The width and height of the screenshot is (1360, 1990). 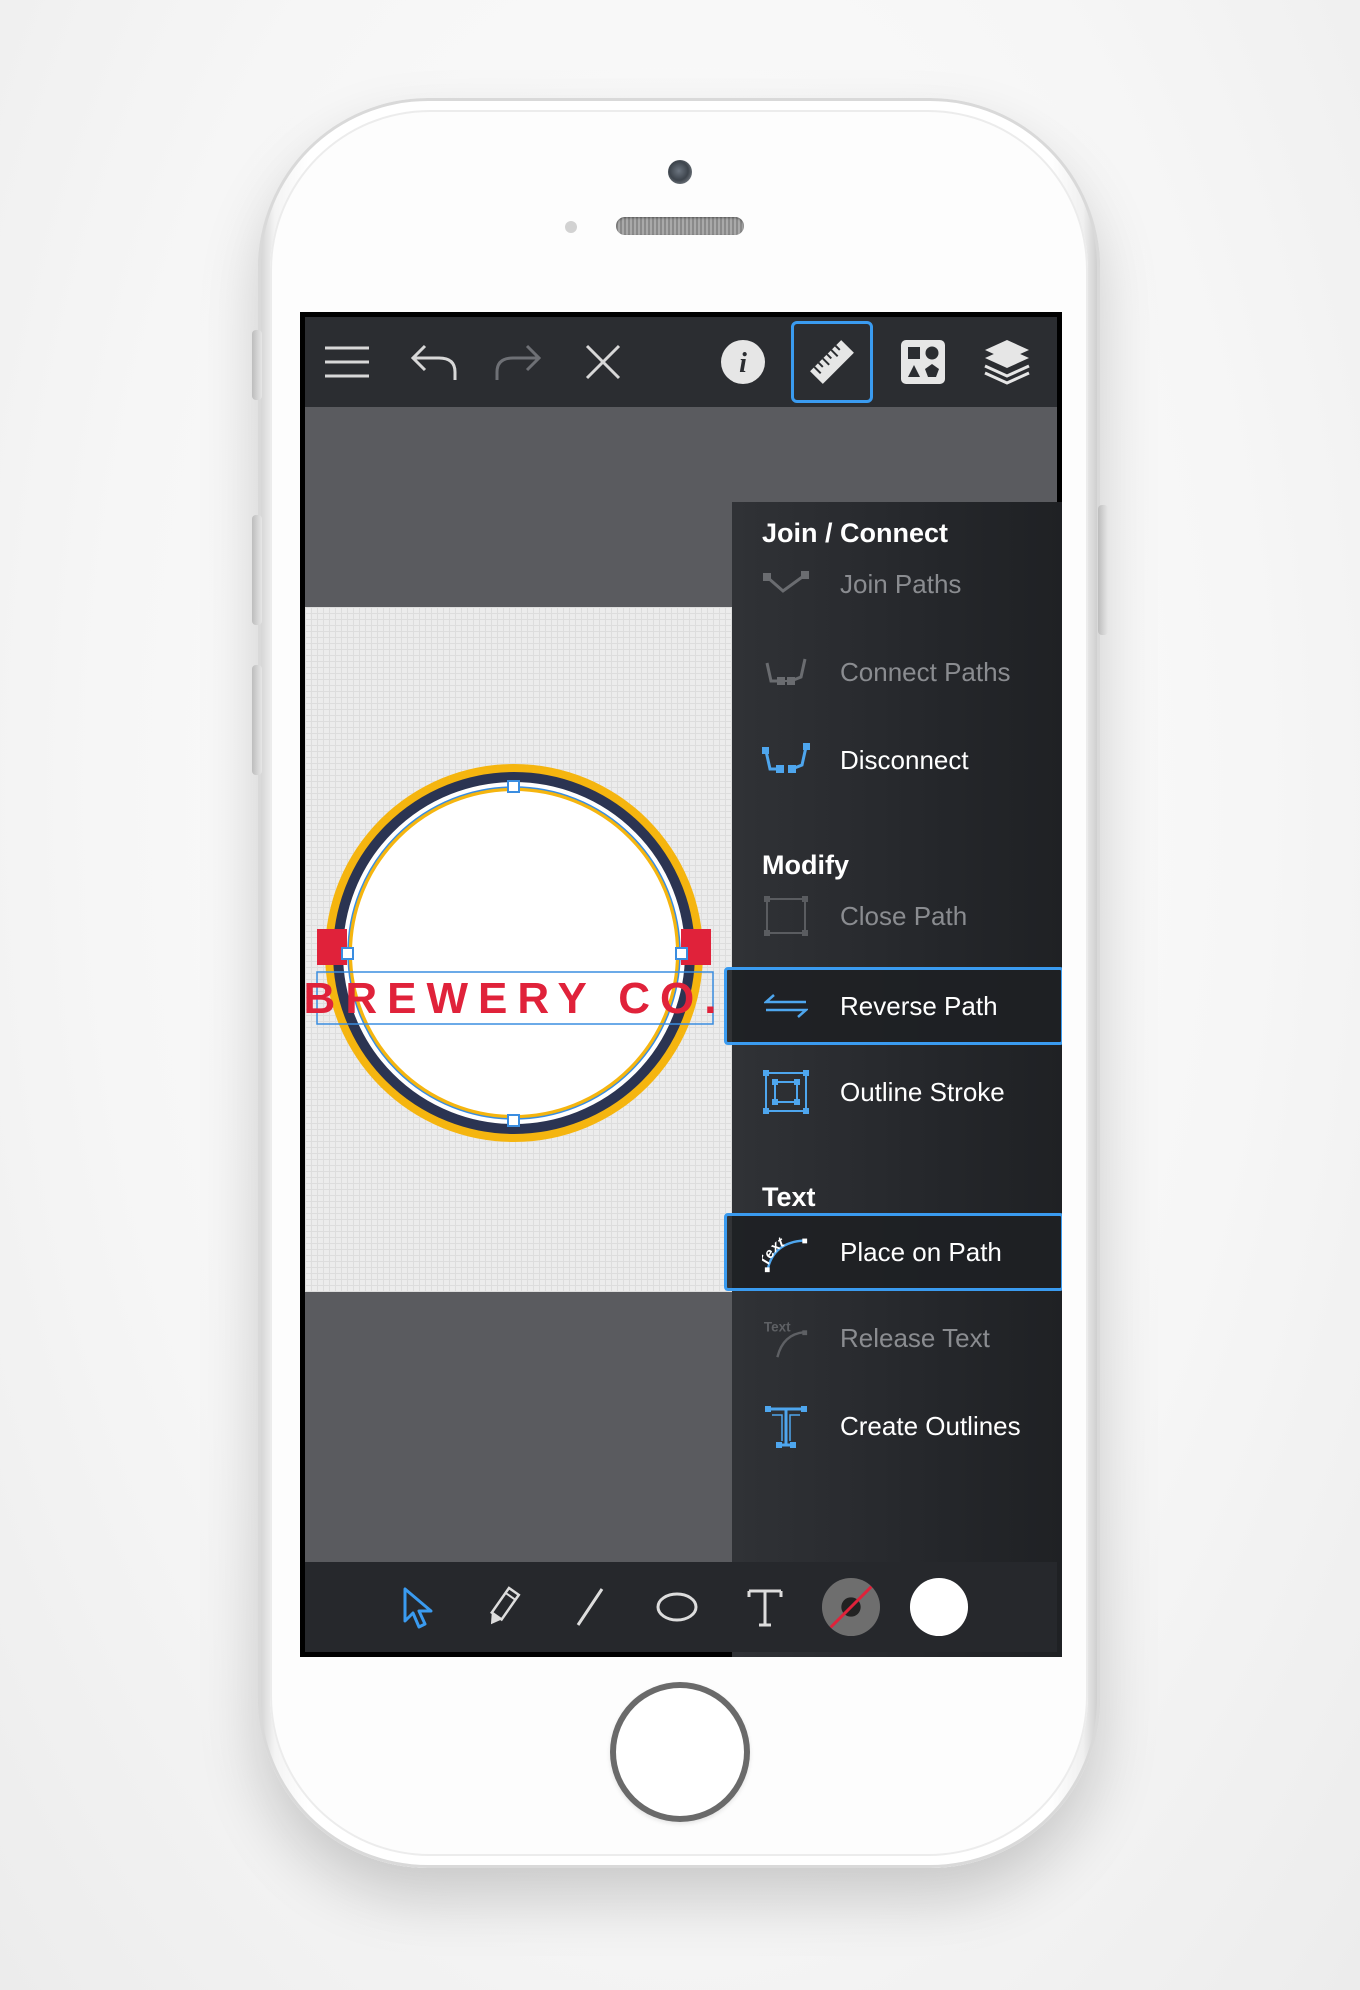 What do you see at coordinates (786, 1092) in the screenshot?
I see `outline-stroke-icon` at bounding box center [786, 1092].